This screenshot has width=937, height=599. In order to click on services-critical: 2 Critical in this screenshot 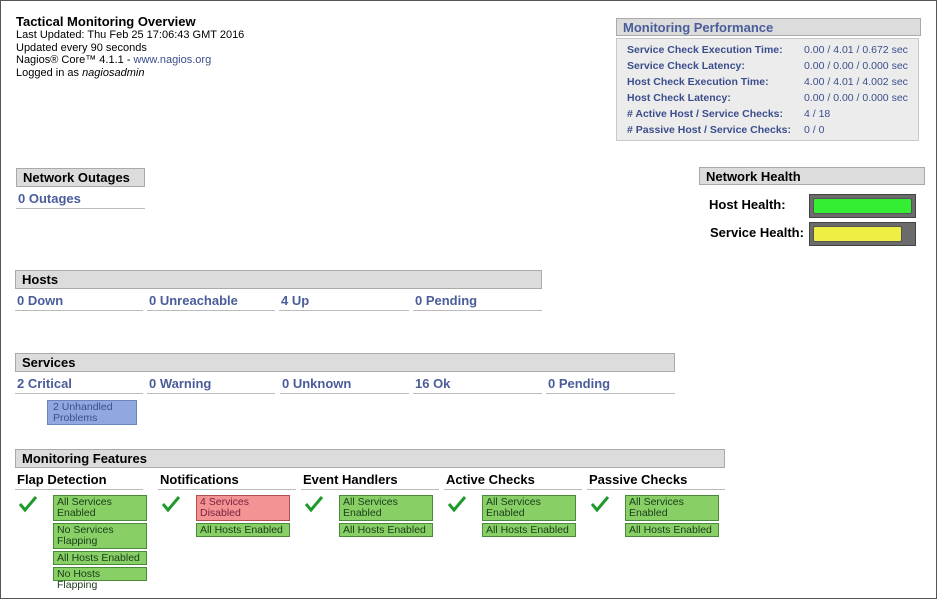, I will do `click(79, 385)`.